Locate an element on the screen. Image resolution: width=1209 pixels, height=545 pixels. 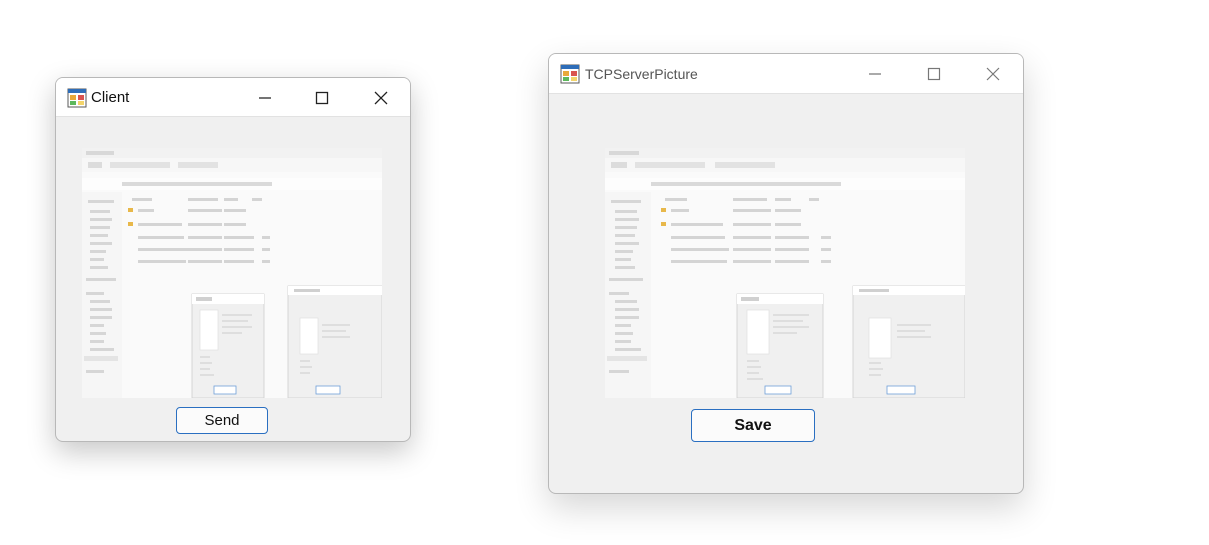
client-titlebar: Client is located at coordinates (233, 97).